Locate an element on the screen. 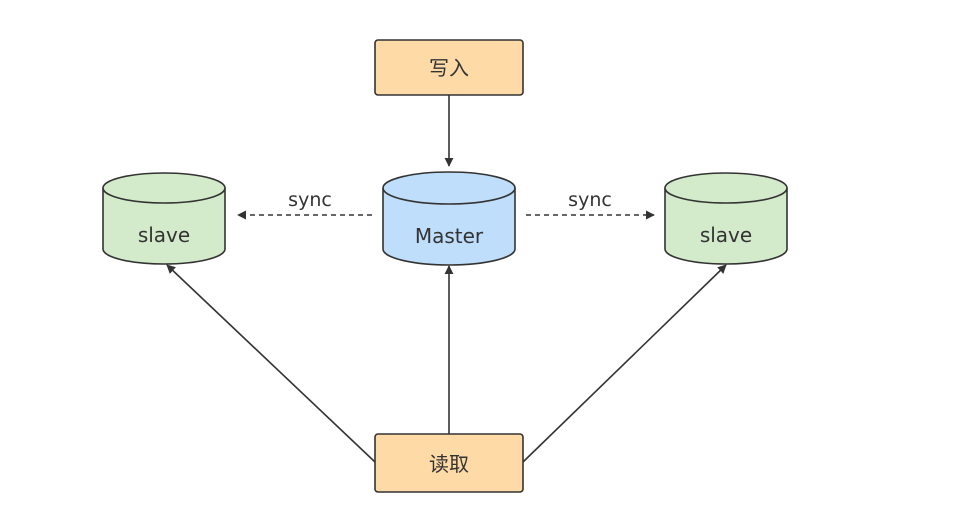 This screenshot has height=505, width=955. slave-left-label: slave is located at coordinates (164, 235).